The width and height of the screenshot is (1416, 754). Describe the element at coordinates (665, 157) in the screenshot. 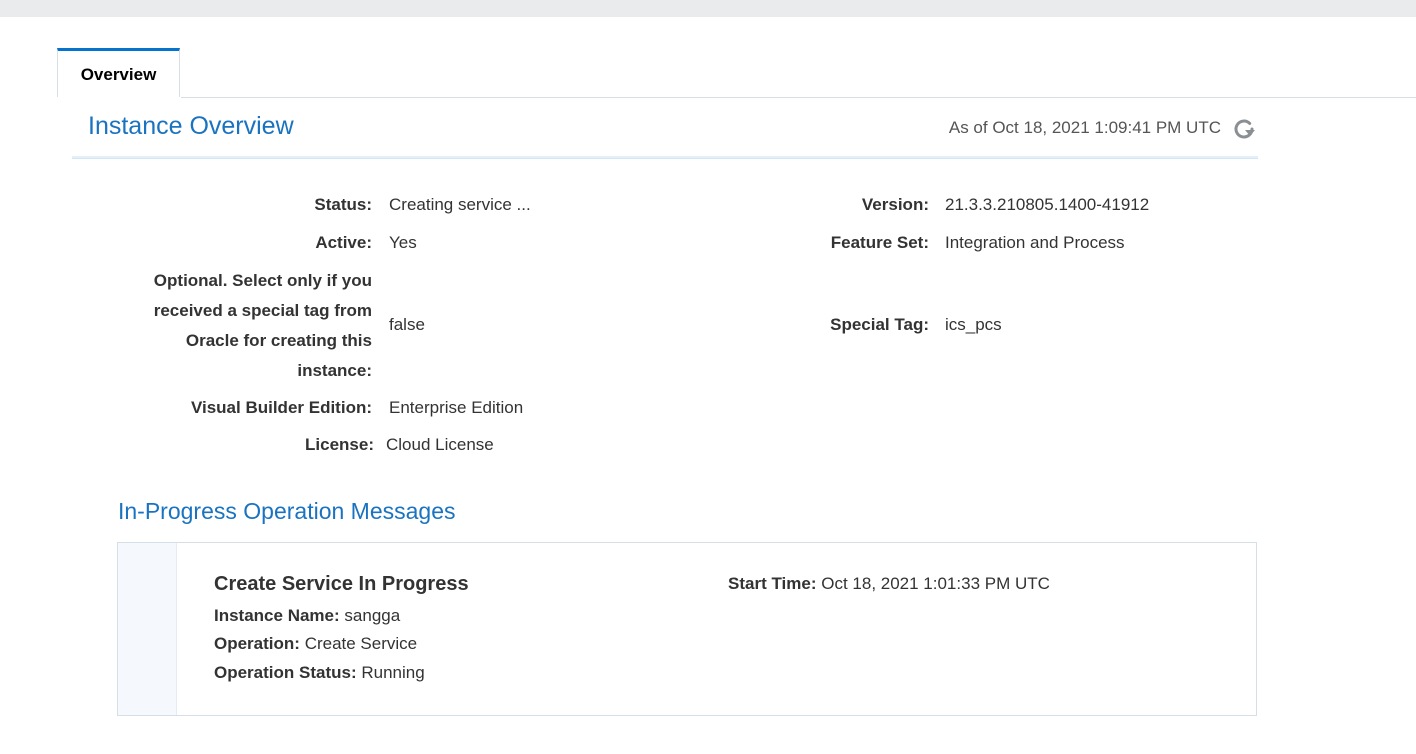

I see `title-divider` at that location.